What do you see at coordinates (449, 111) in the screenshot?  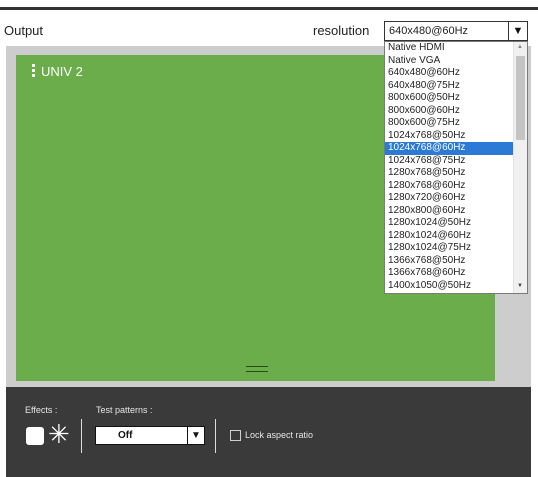 I see `dropdown-option: 800x600@60Hz` at bounding box center [449, 111].